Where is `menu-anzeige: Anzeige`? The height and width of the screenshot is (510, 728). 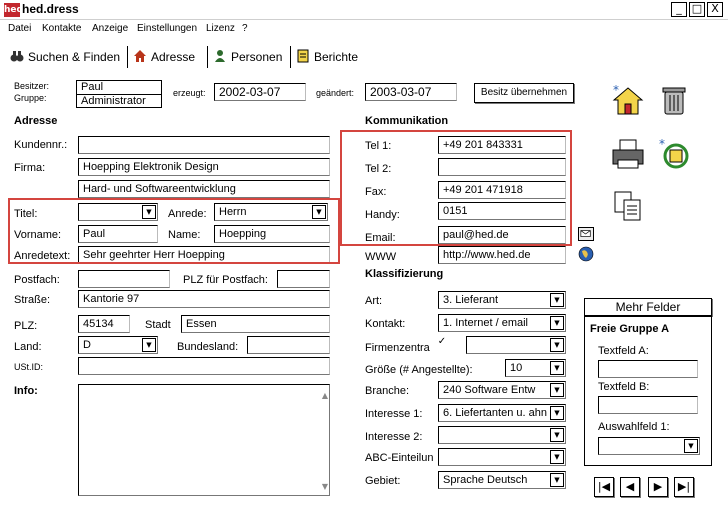 menu-anzeige: Anzeige is located at coordinates (110, 28).